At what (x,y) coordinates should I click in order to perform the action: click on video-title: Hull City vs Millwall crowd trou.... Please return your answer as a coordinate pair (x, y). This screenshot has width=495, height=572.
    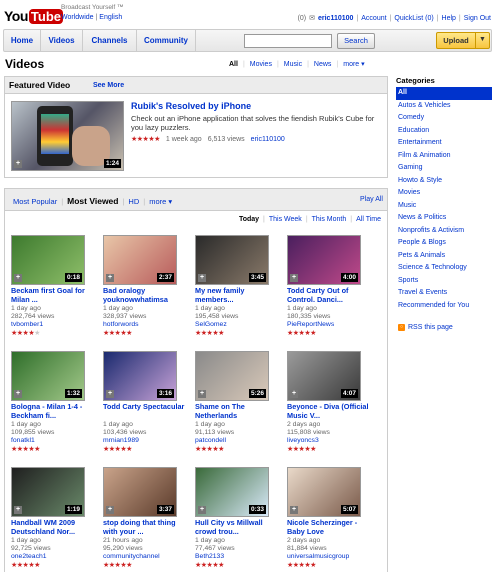
    Looking at the image, I should click on (237, 527).